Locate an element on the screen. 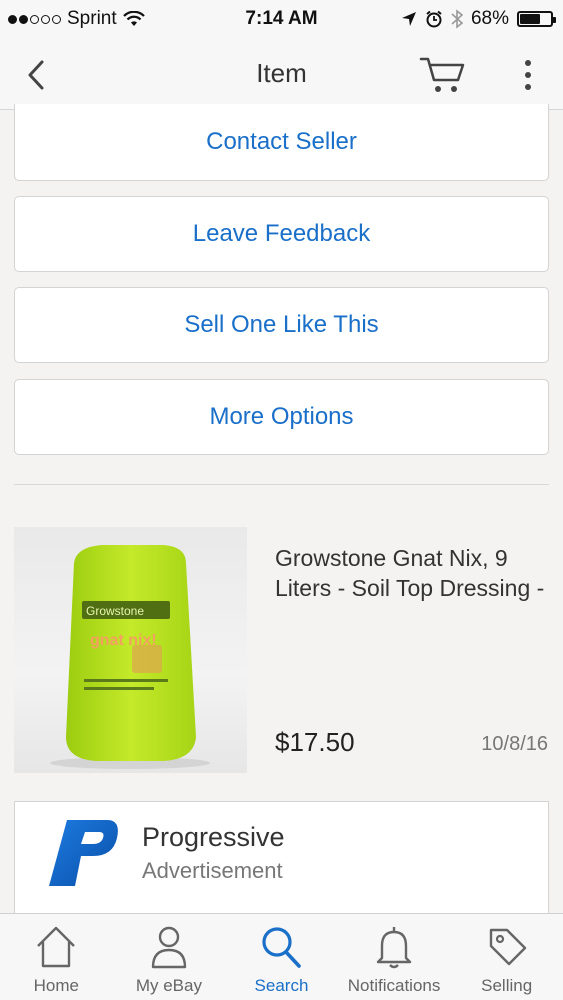  alarm-icon is located at coordinates (434, 19).